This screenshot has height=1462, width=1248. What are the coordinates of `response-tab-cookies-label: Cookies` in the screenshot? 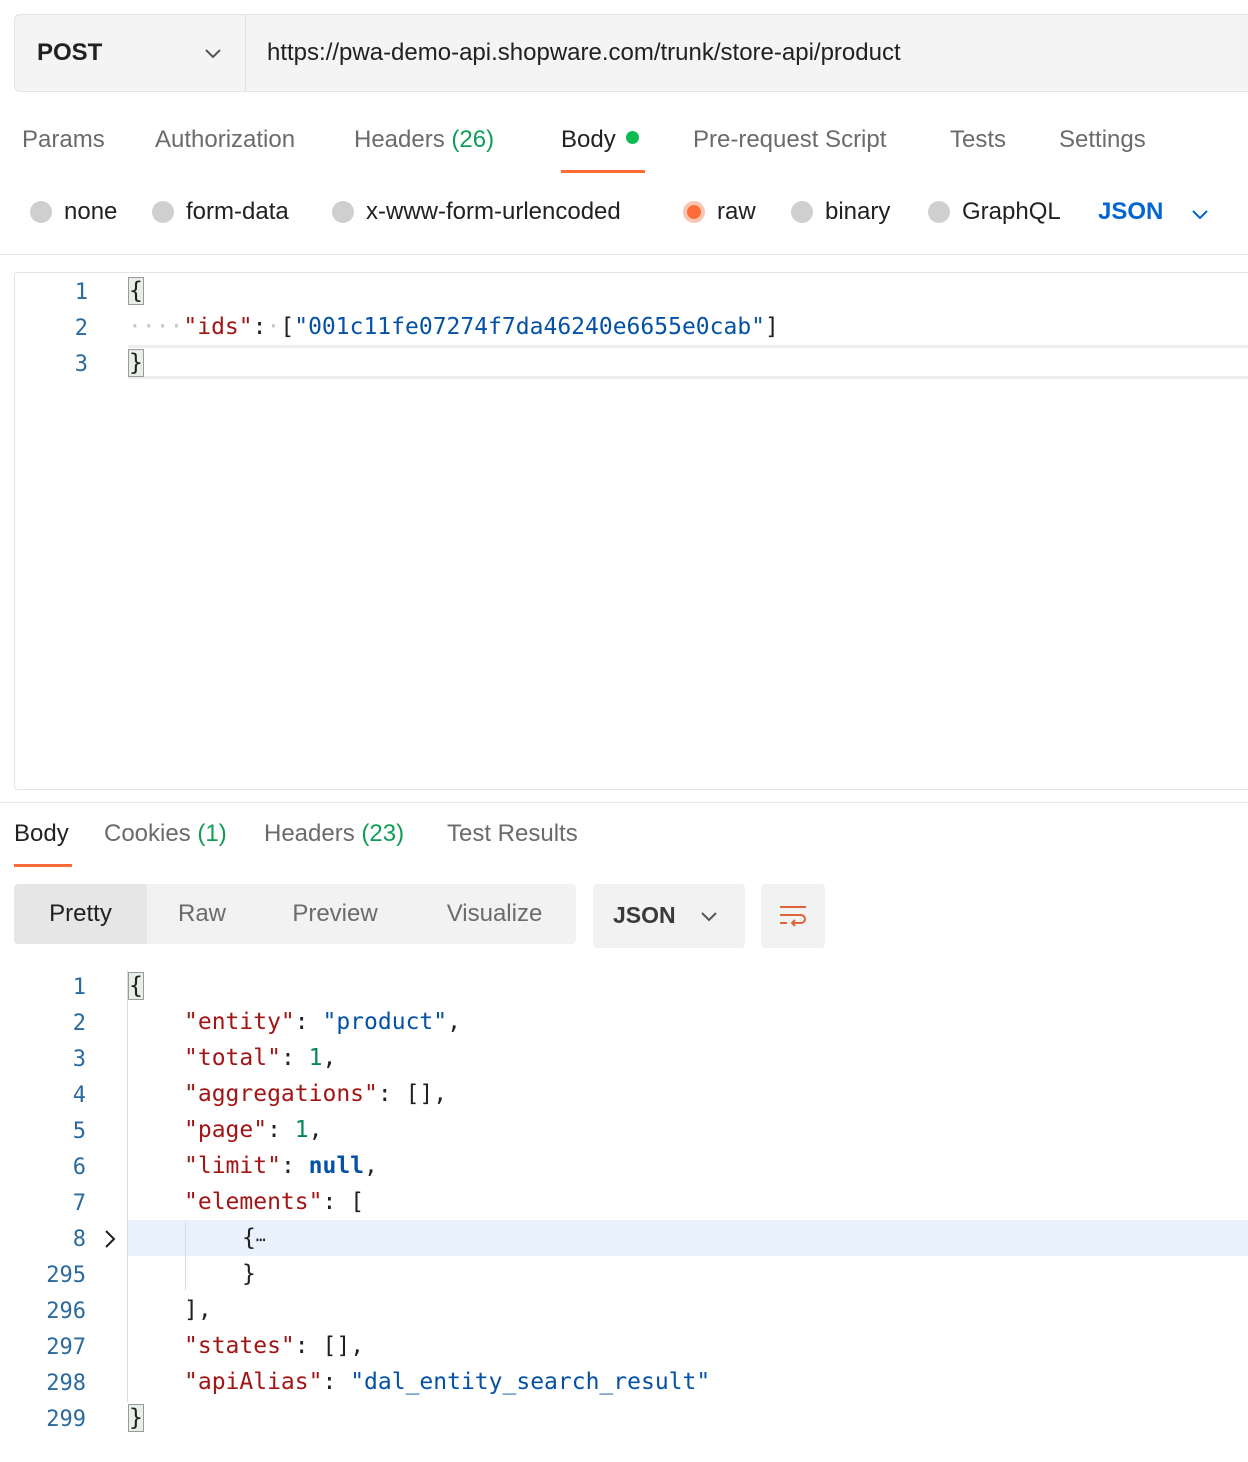 It's located at (147, 833).